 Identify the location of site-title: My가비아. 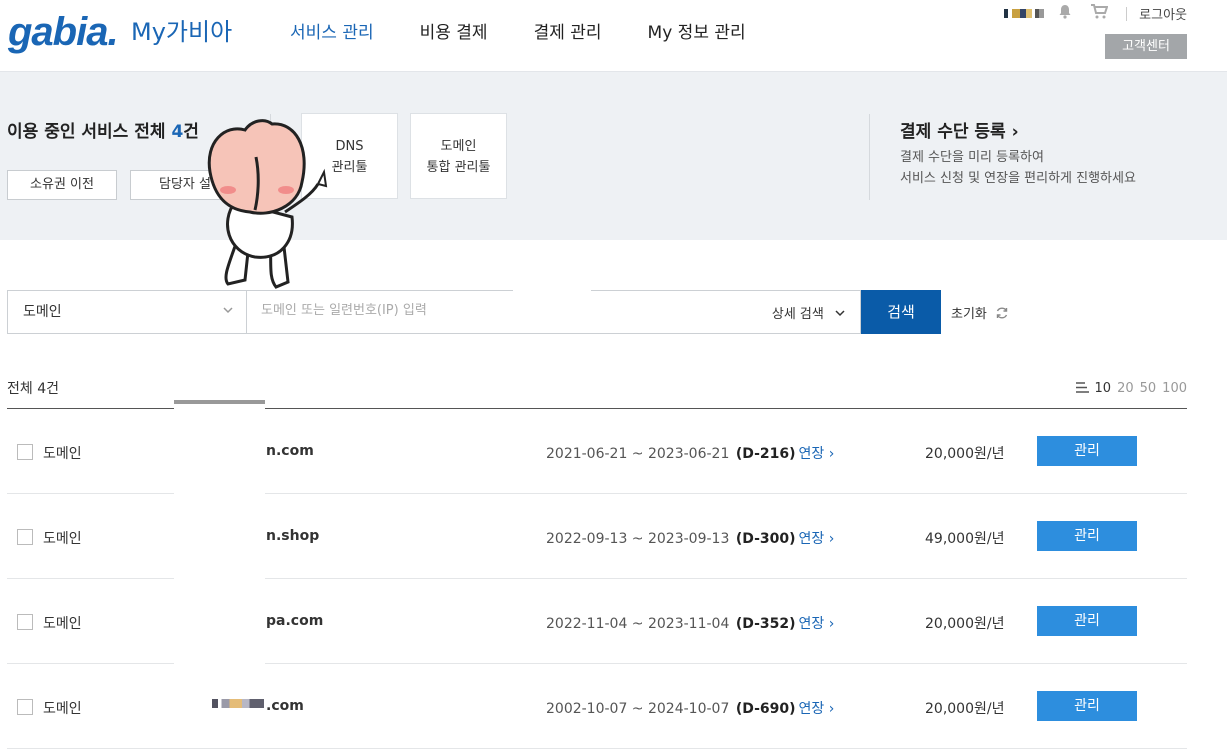
(181, 29).